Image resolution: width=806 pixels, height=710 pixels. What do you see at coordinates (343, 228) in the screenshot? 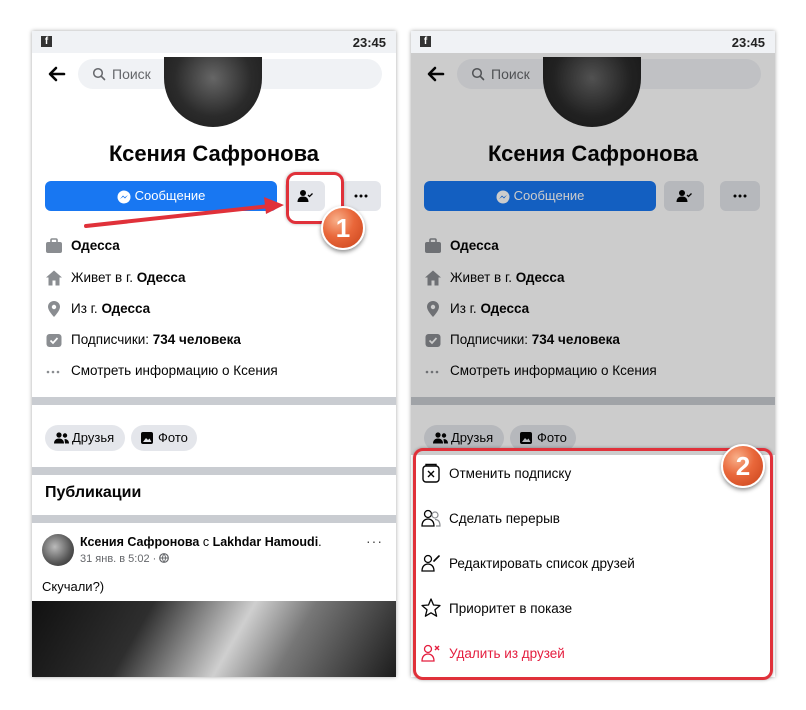
I see `step-badge-1: 1` at bounding box center [343, 228].